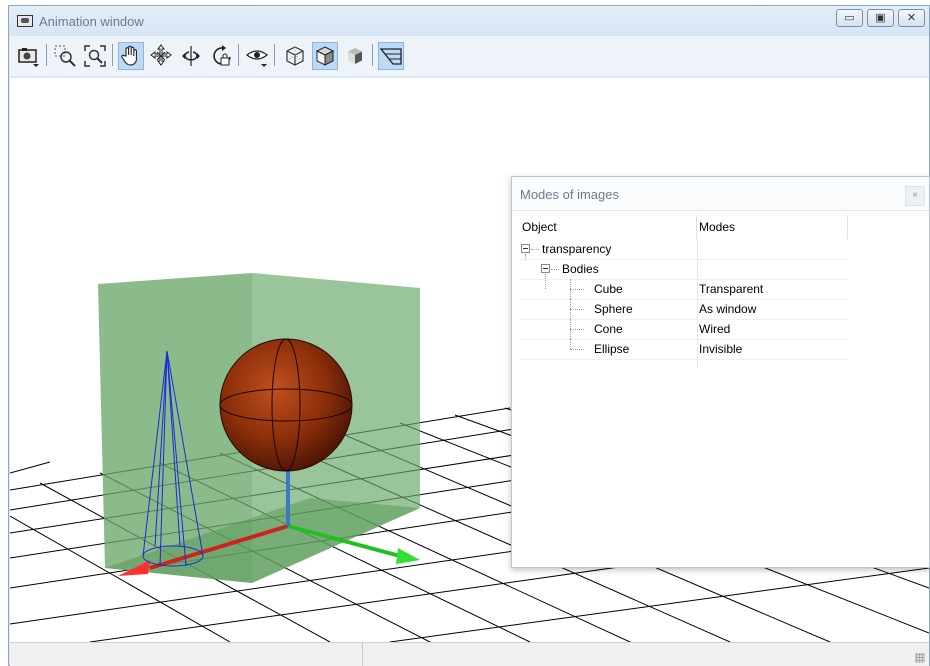  Describe the element at coordinates (714, 329) in the screenshot. I see `mode-value: Wired` at that location.